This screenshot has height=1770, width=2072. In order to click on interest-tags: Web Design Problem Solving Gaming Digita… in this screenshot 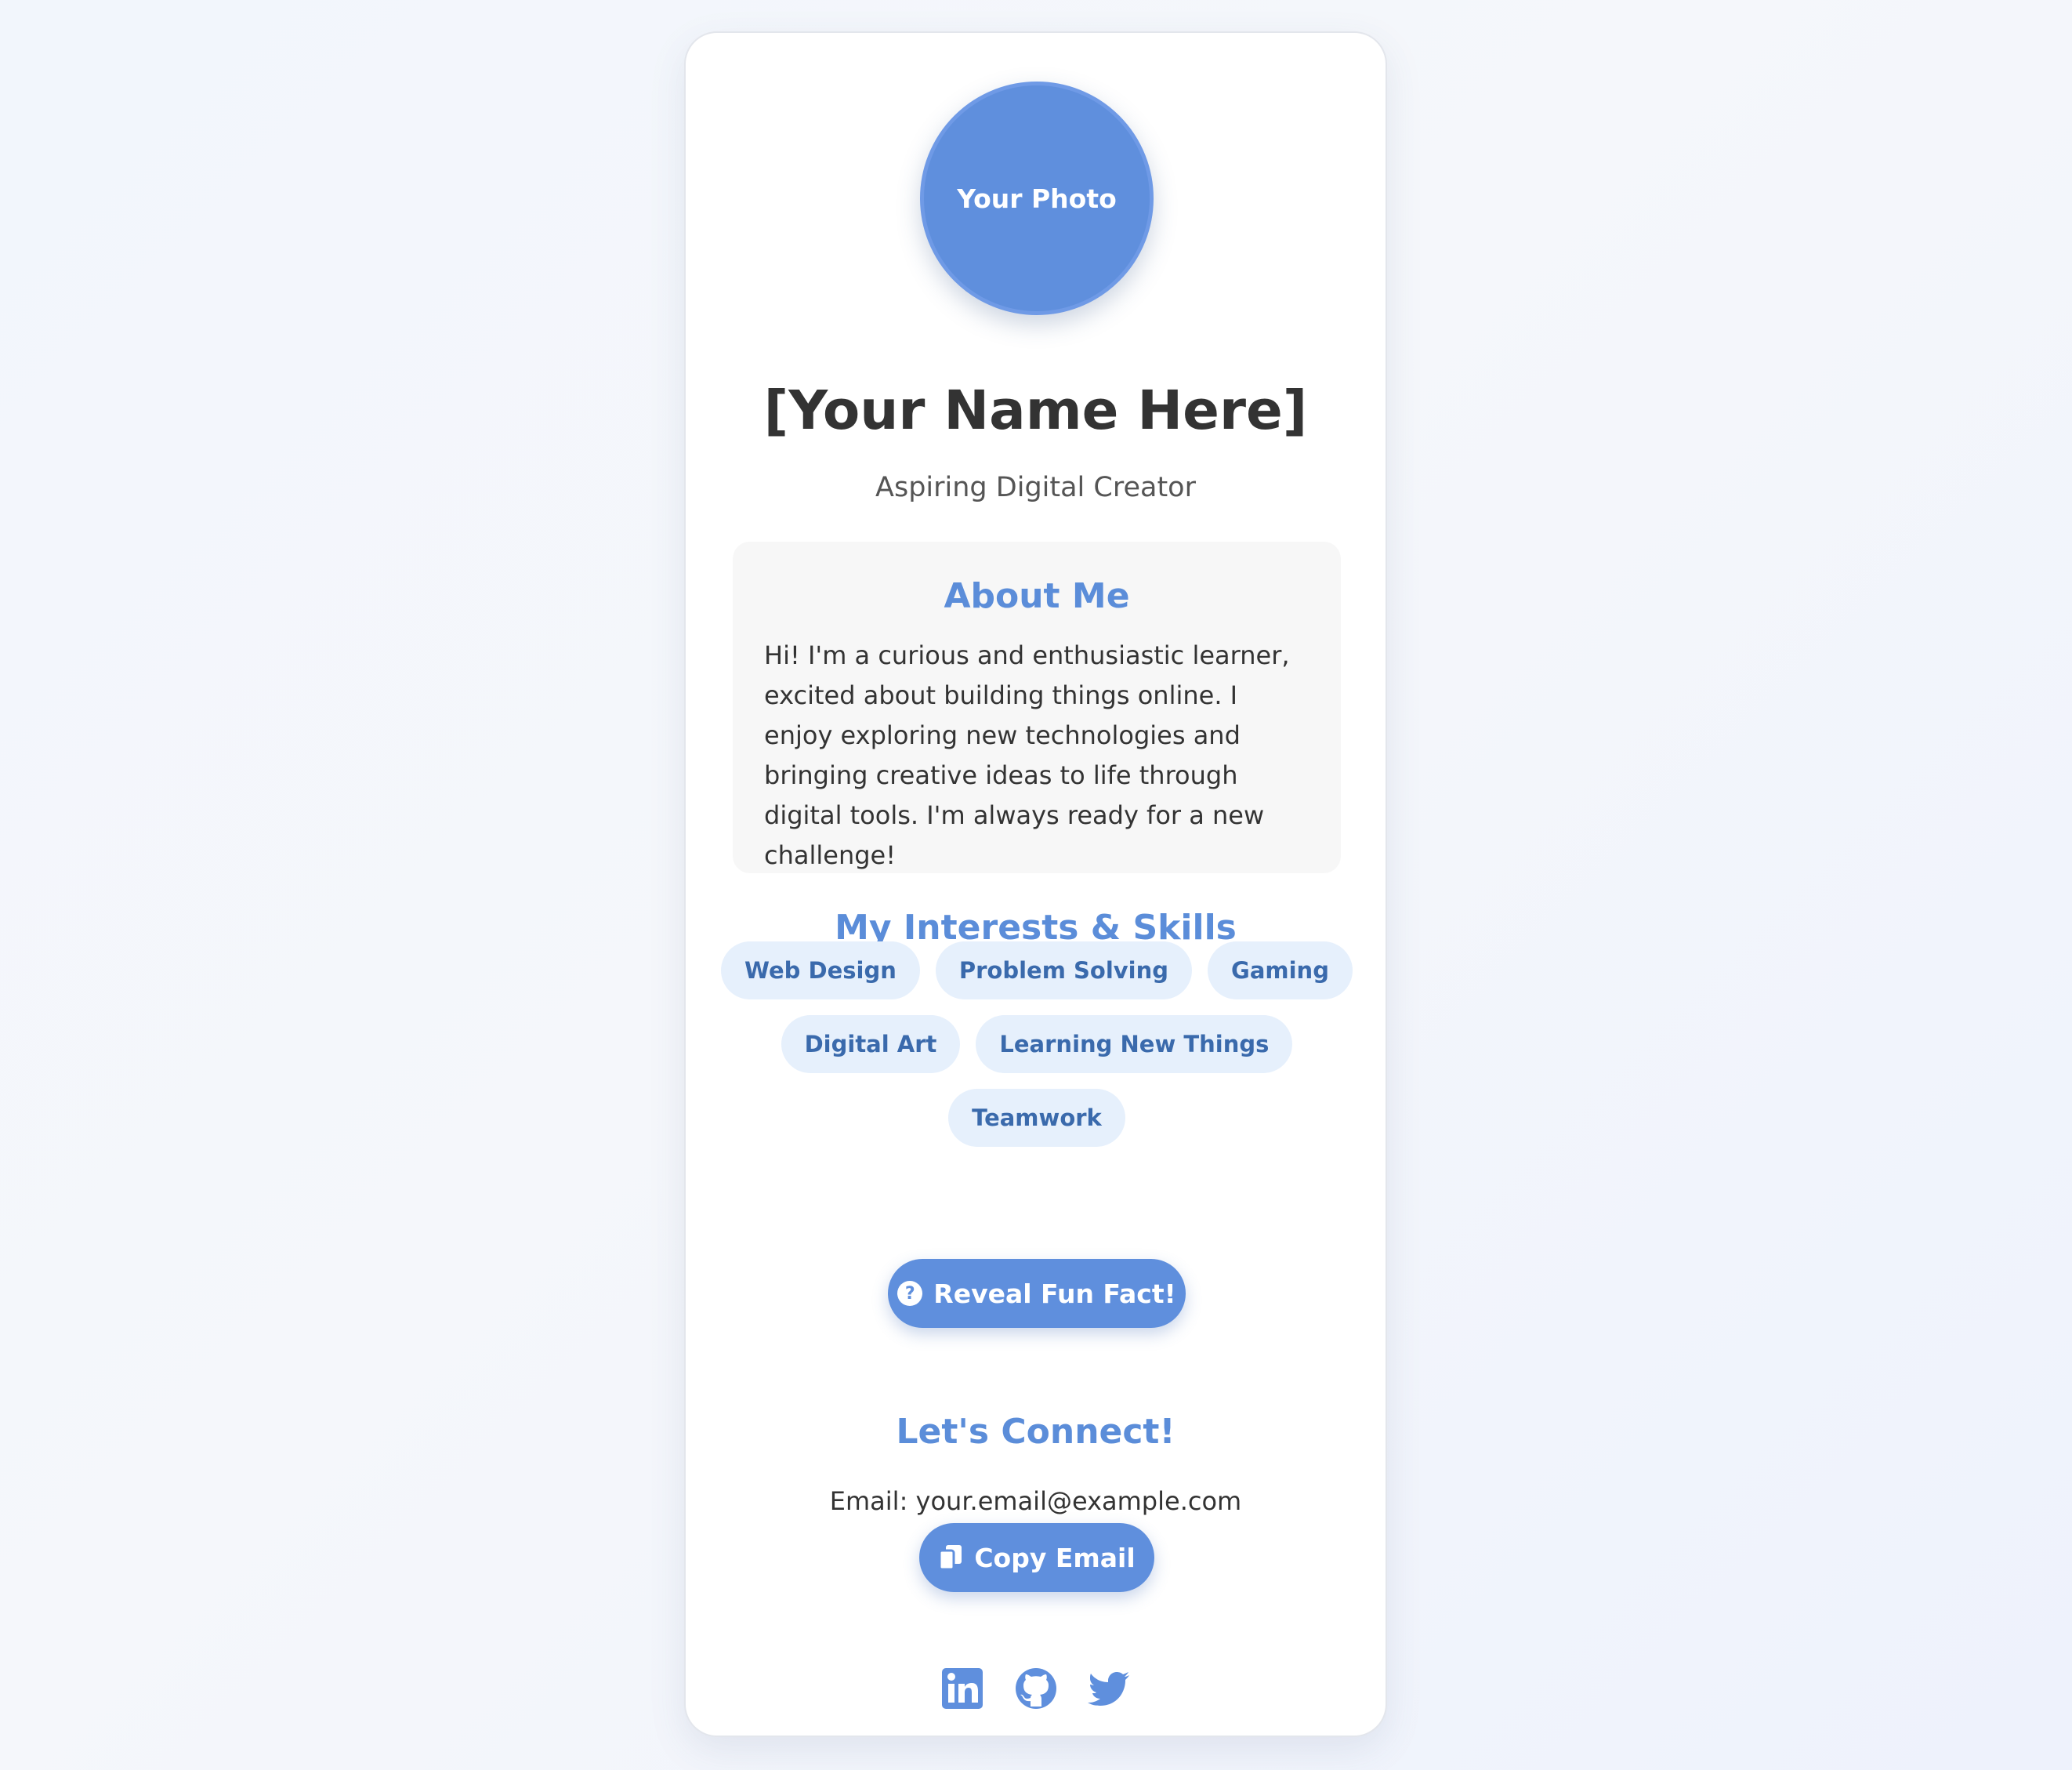, I will do `click(1037, 1044)`.